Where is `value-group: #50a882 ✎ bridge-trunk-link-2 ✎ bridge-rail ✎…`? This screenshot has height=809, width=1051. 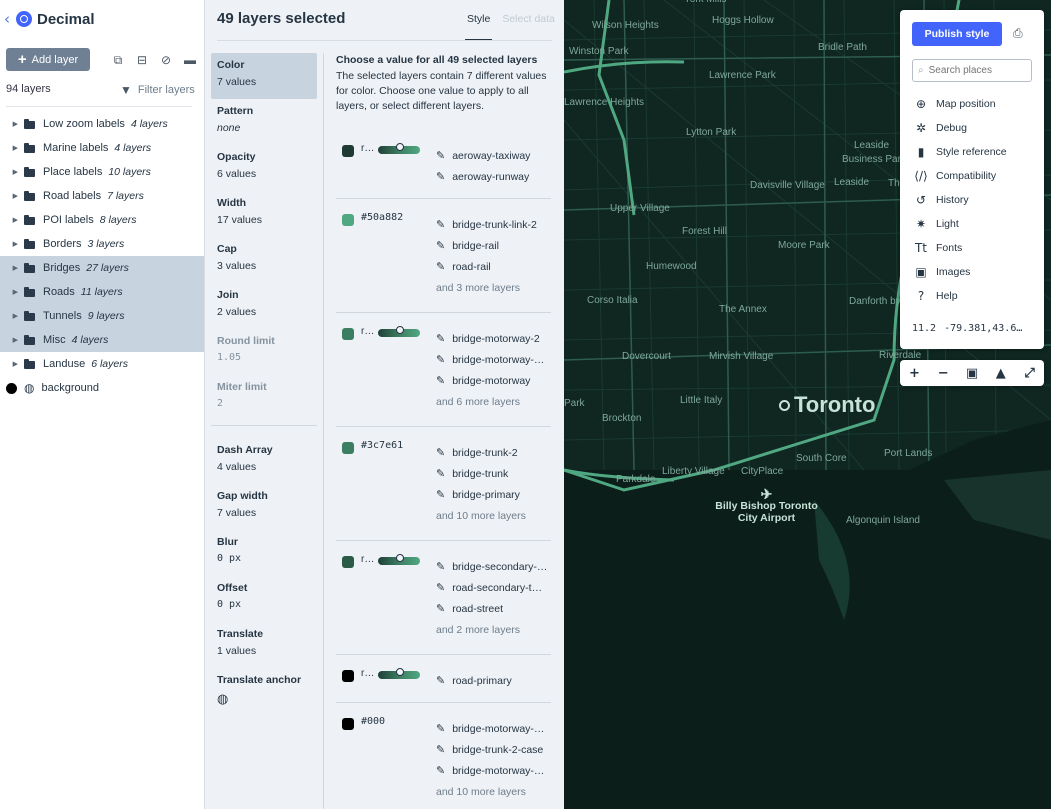 value-group: #50a882 ✎ bridge-trunk-link-2 ✎ bridge-rail ✎… is located at coordinates (443, 256).